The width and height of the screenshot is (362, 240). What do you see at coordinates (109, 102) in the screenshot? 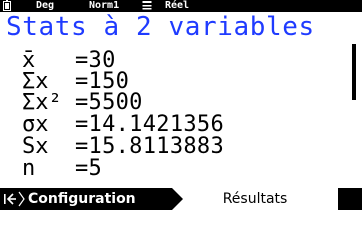
I see `result-value: =5500` at bounding box center [109, 102].